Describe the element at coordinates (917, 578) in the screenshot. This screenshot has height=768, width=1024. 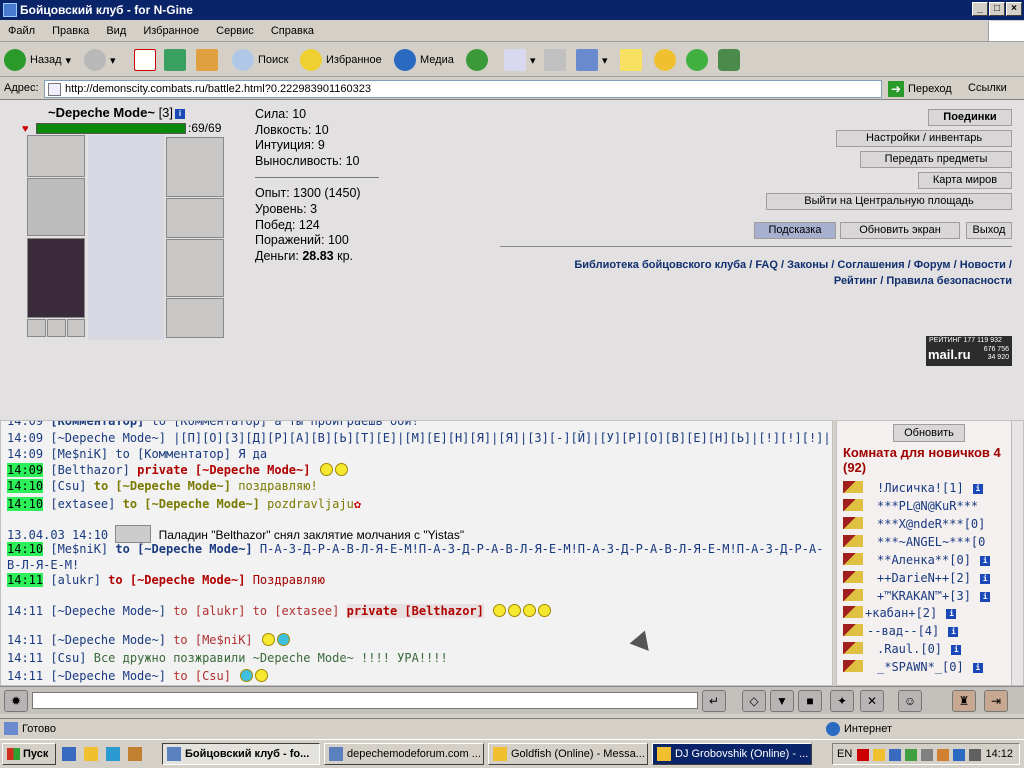
I see `user-list-item: ++DarieN++[2] i` at that location.